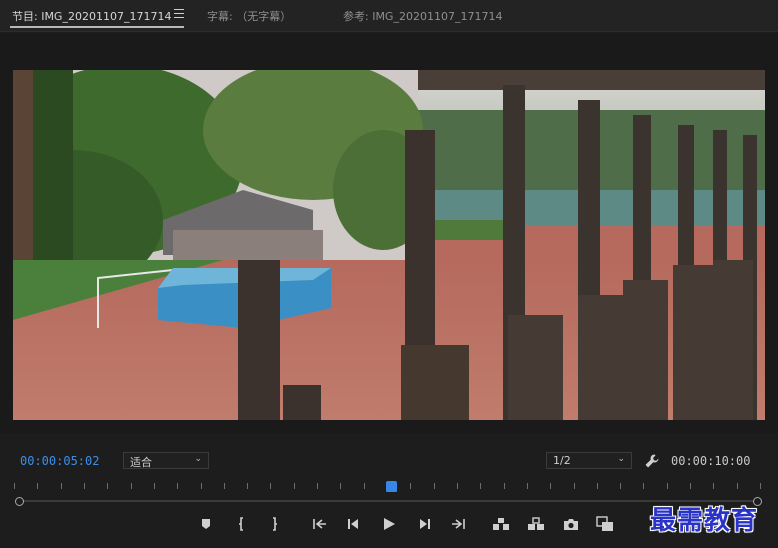  I want to click on zoom-scroll-handle-left, so click(19, 501).